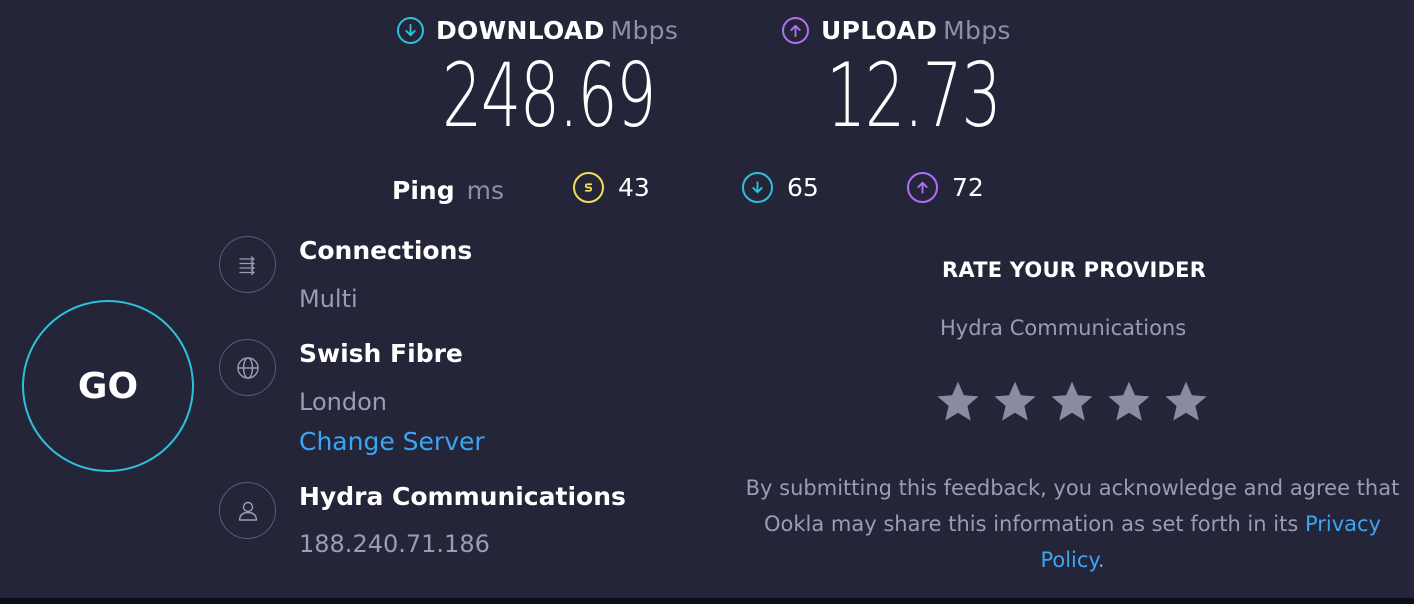 This screenshot has height=604, width=1414. Describe the element at coordinates (707, 601) in the screenshot. I see `bottom-edge` at that location.